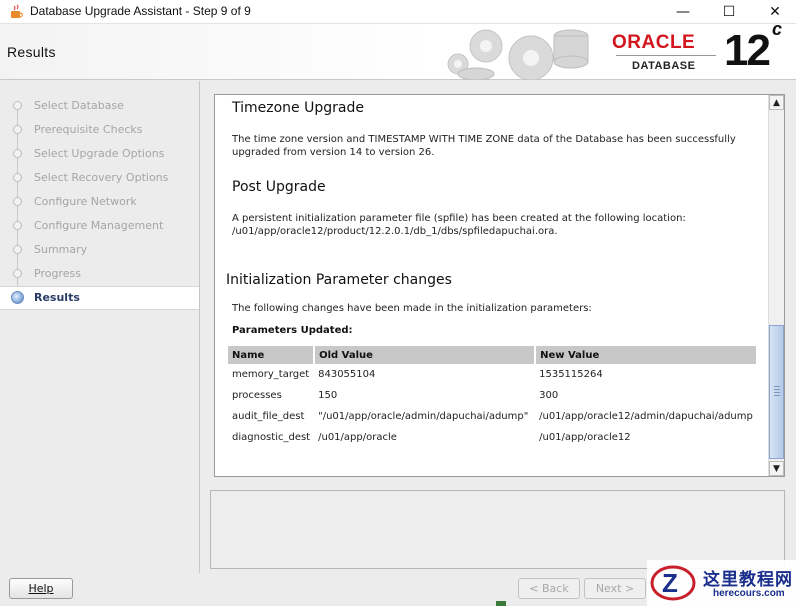 The image size is (796, 606). Describe the element at coordinates (57, 297) in the screenshot. I see `step-label: Results` at that location.